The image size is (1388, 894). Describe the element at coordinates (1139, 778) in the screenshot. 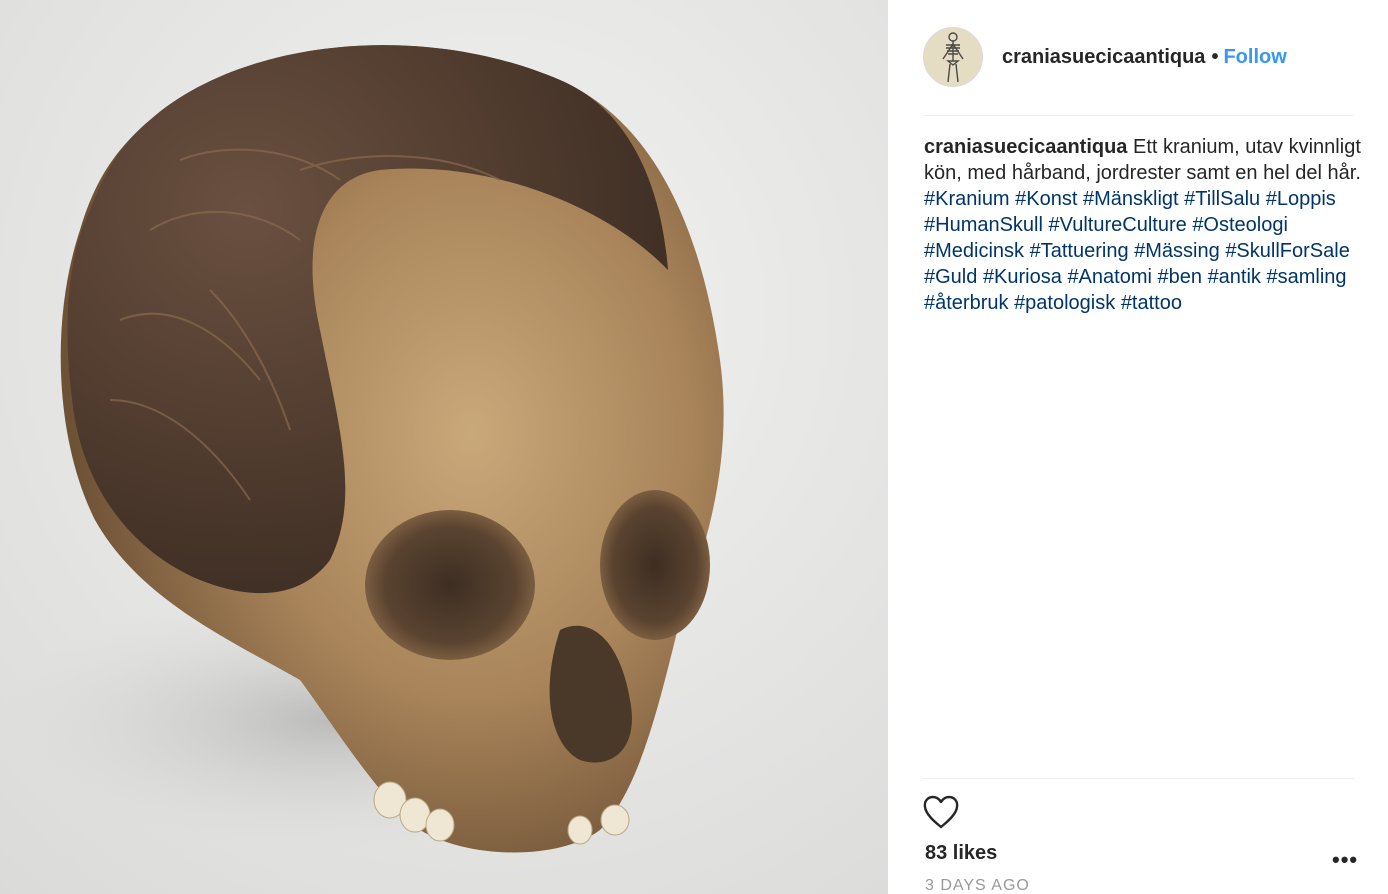

I see `actions-divider` at that location.